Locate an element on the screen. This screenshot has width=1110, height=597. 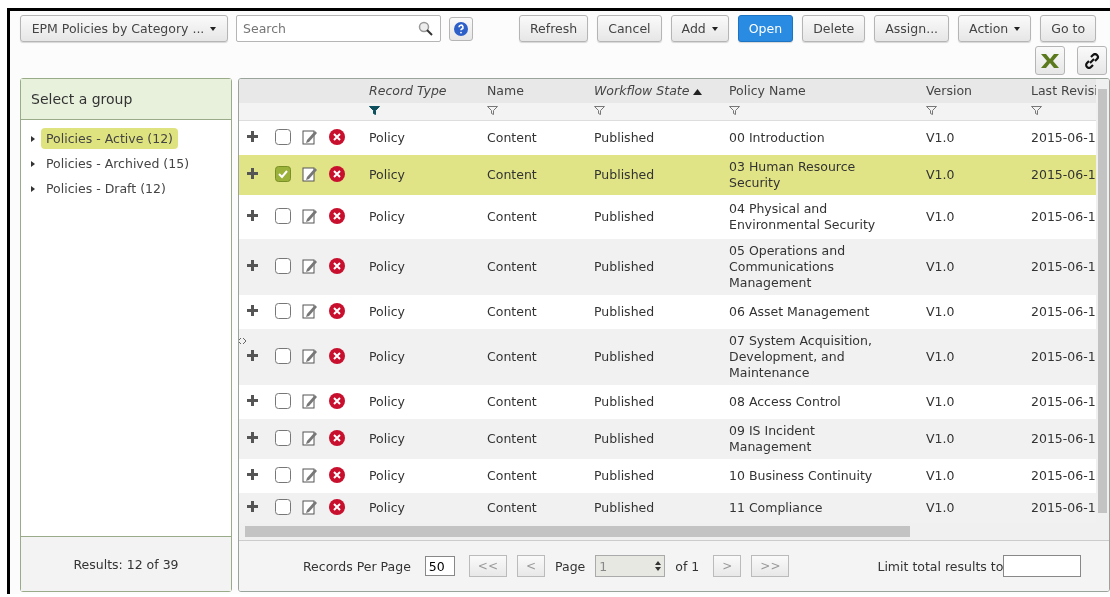
toolbar-button: Go to is located at coordinates (1068, 28).